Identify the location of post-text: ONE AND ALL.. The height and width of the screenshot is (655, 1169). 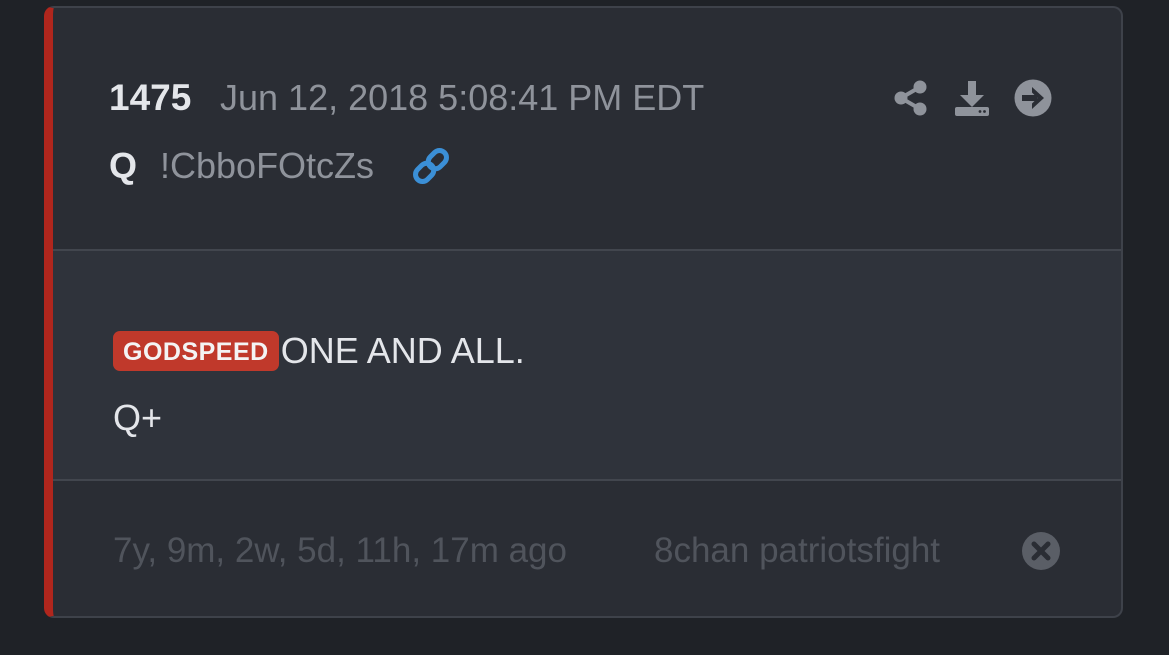
(402, 350).